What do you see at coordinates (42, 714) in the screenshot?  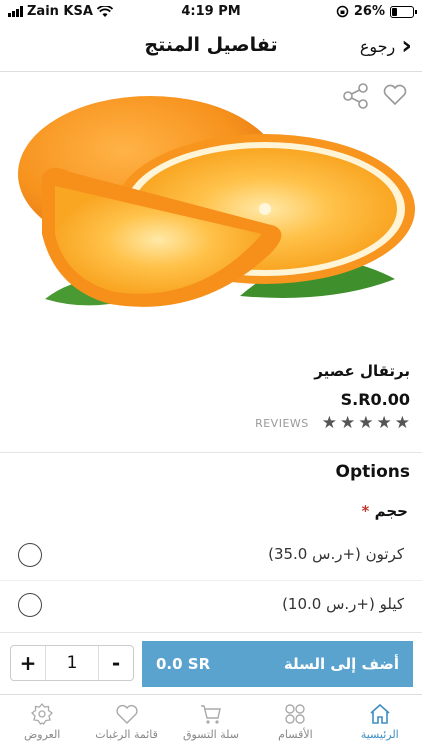 I see `offers-icon` at bounding box center [42, 714].